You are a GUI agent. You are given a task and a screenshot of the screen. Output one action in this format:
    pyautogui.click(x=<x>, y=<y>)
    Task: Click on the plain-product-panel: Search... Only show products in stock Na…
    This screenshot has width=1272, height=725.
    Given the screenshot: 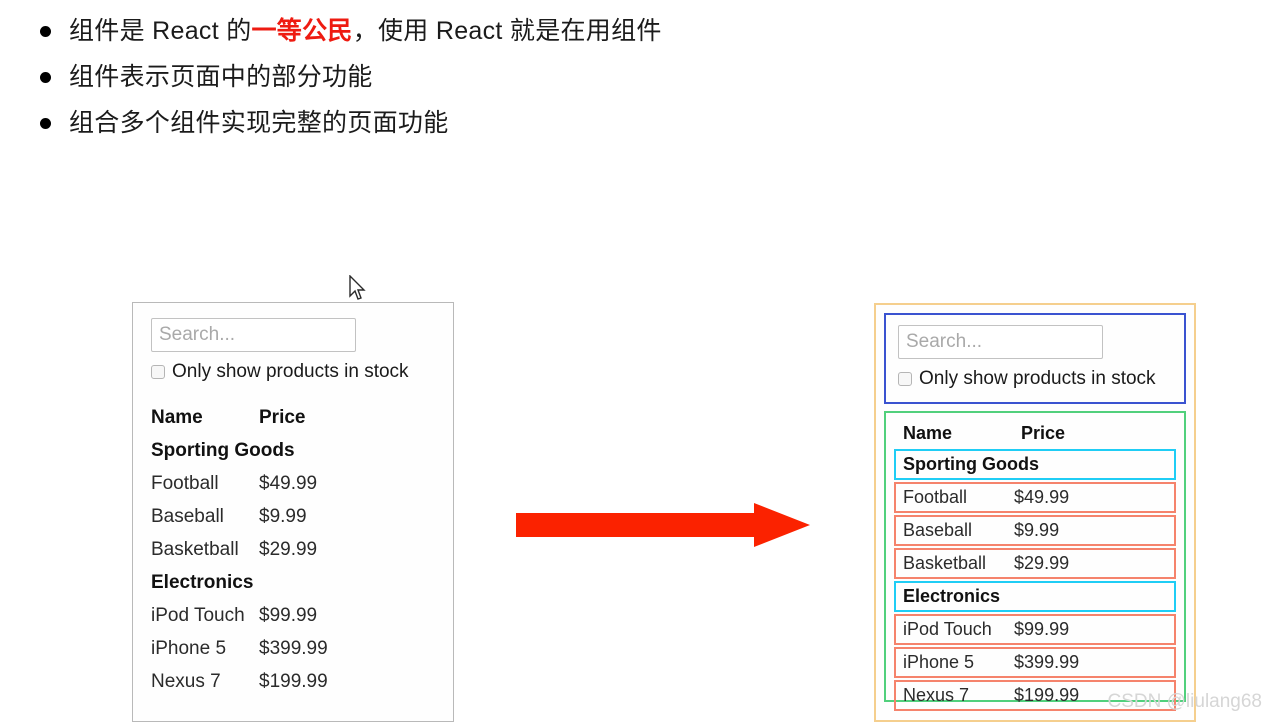 What is the action you would take?
    pyautogui.click(x=293, y=512)
    